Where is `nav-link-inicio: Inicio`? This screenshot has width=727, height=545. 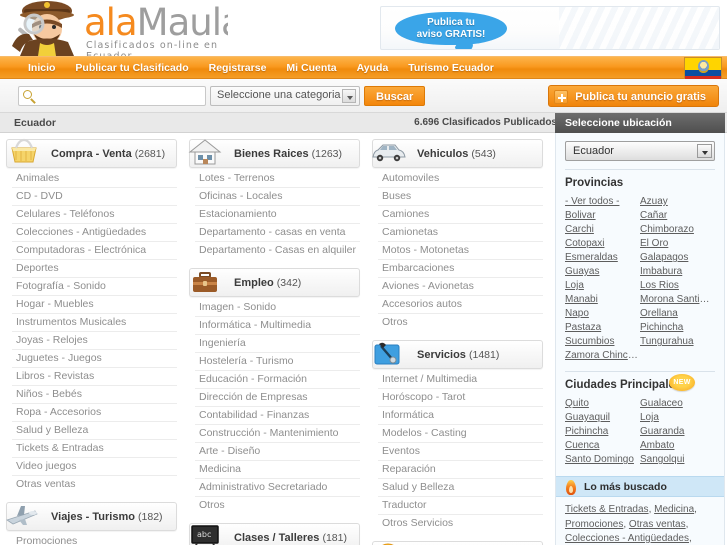
nav-link-inicio: Inicio is located at coordinates (41, 68).